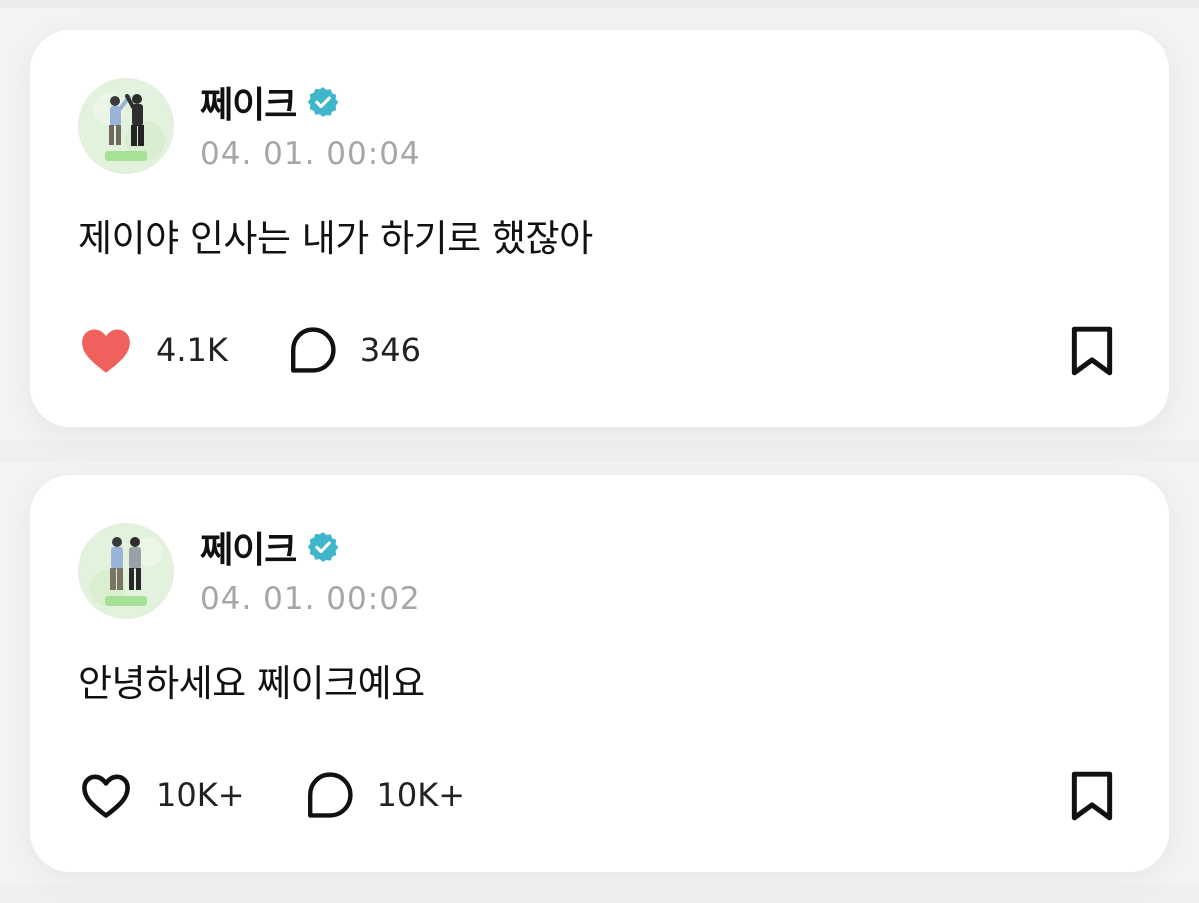 Image resolution: width=1199 pixels, height=903 pixels. I want to click on comment-button: 10K+, so click(385, 795).